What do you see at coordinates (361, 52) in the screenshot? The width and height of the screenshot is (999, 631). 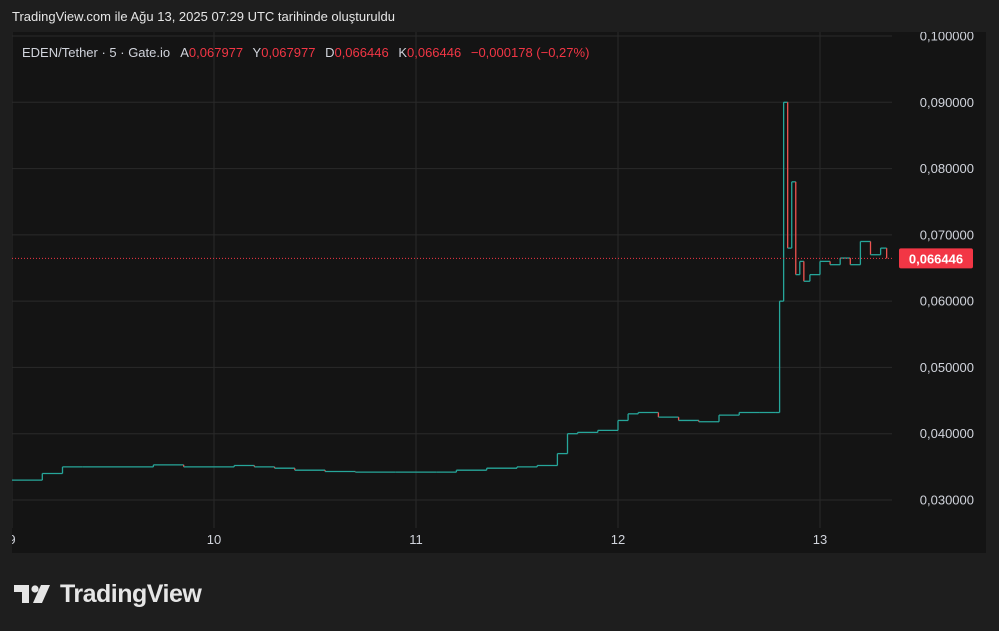 I see `low-value: 0,066446` at bounding box center [361, 52].